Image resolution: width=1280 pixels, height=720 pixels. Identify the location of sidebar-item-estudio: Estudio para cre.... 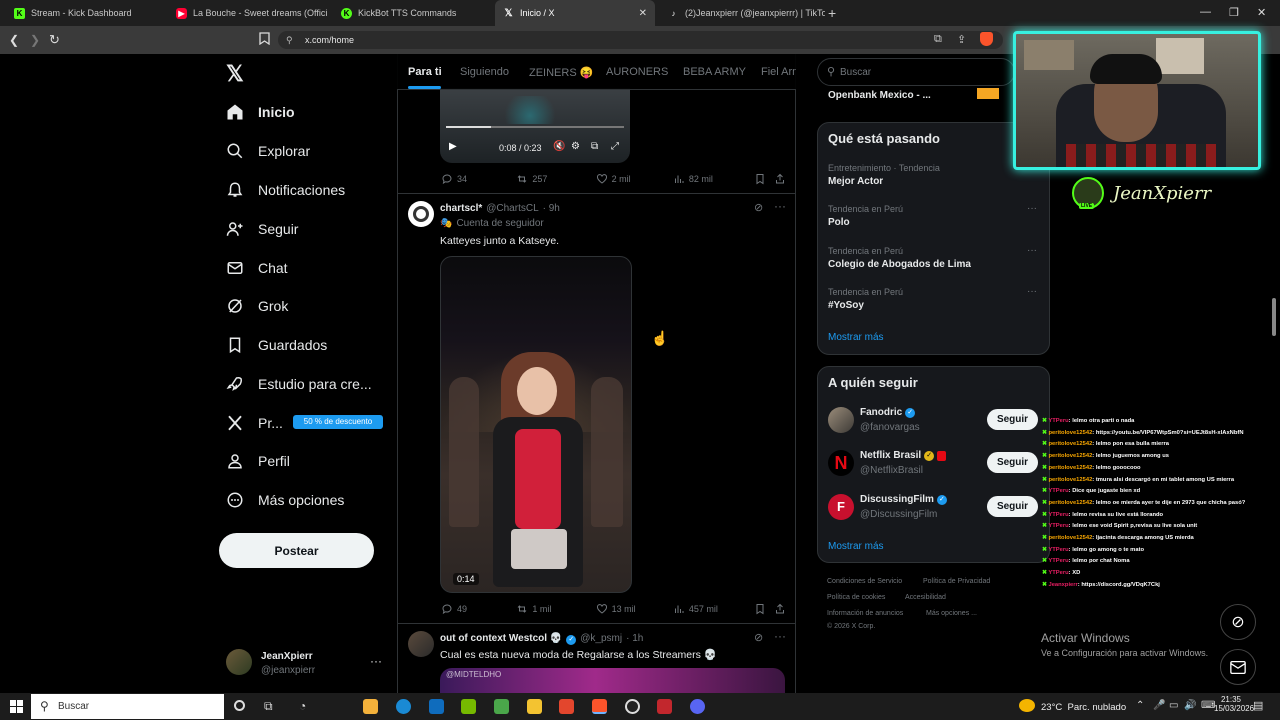
(299, 384).